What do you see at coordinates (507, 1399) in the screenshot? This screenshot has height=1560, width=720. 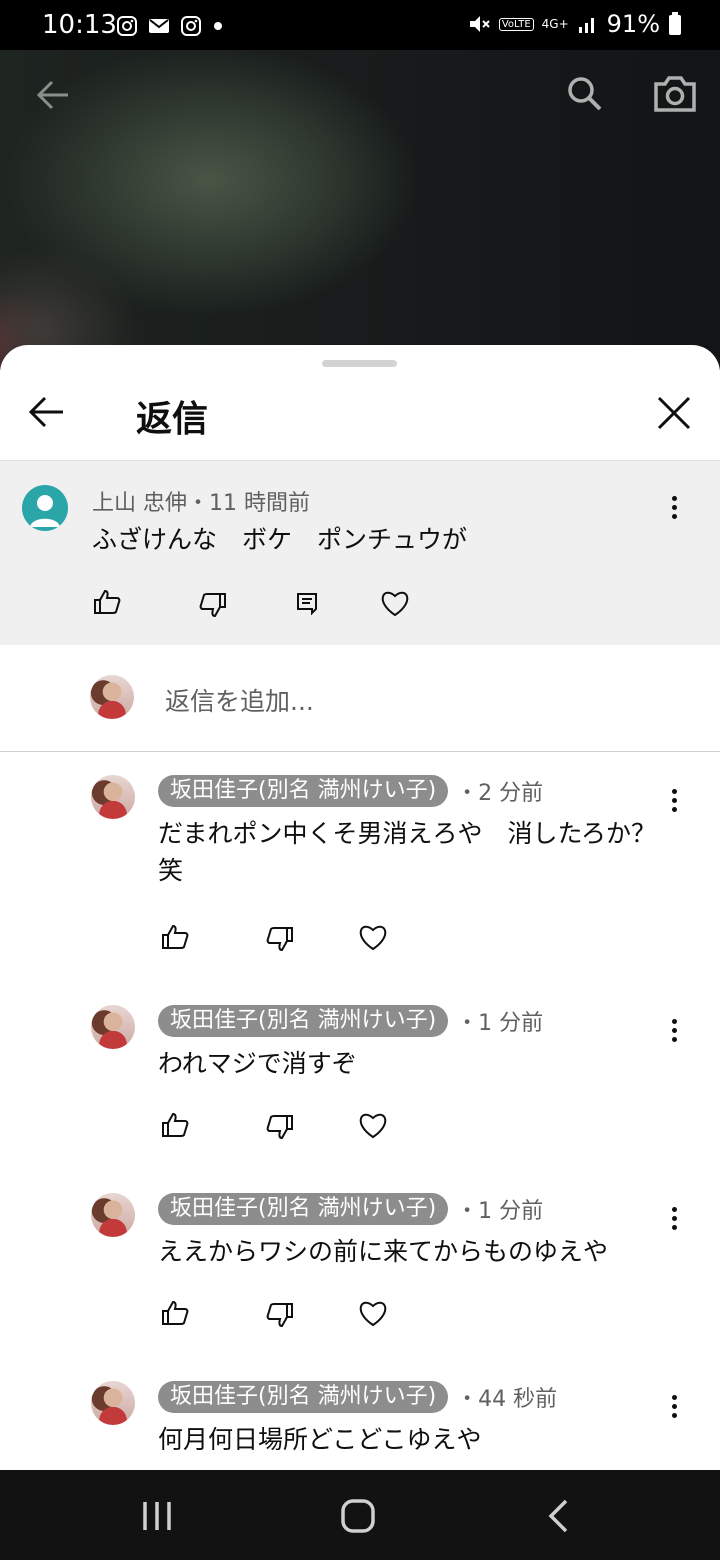 I see `reply-time: ・44 秒前` at bounding box center [507, 1399].